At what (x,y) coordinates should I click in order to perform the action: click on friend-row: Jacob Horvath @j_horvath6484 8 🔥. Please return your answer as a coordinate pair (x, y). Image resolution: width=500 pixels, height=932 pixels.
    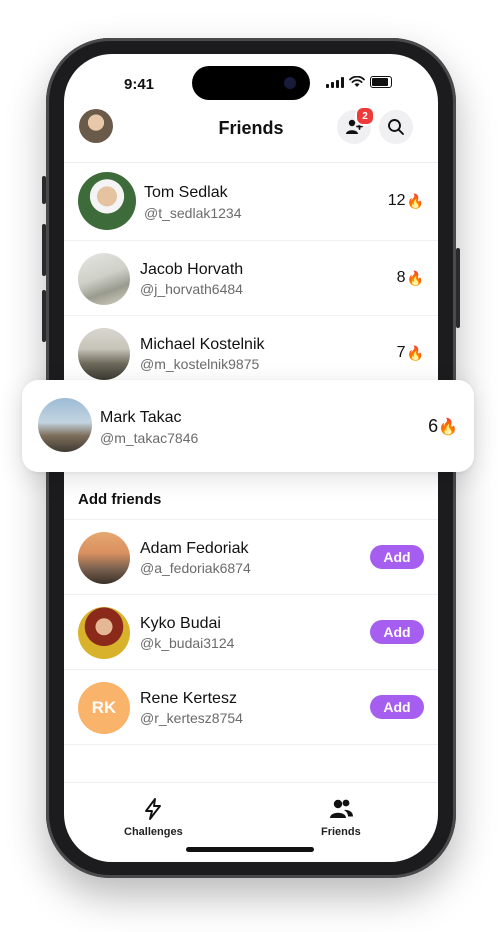
    Looking at the image, I should click on (251, 278).